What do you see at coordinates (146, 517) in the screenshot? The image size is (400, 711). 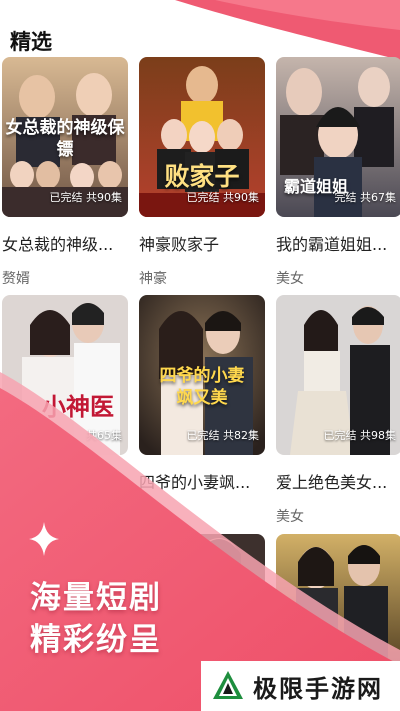 I see `drama-tag: 言` at bounding box center [146, 517].